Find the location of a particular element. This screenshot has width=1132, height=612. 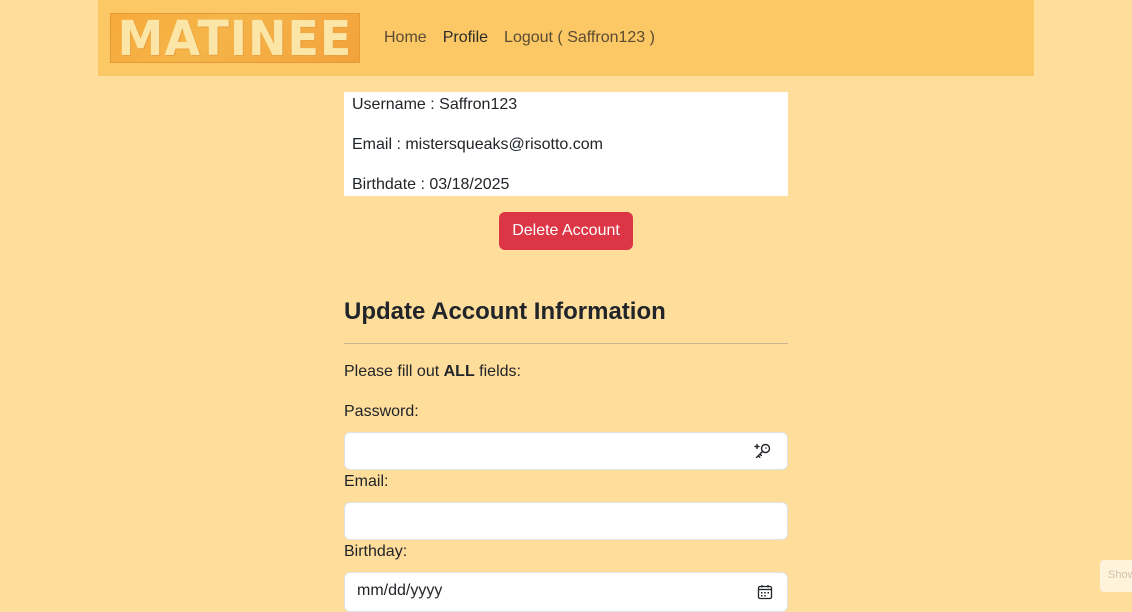

profile-email: Email : mistersqueaks@risotto.com is located at coordinates (477, 144).